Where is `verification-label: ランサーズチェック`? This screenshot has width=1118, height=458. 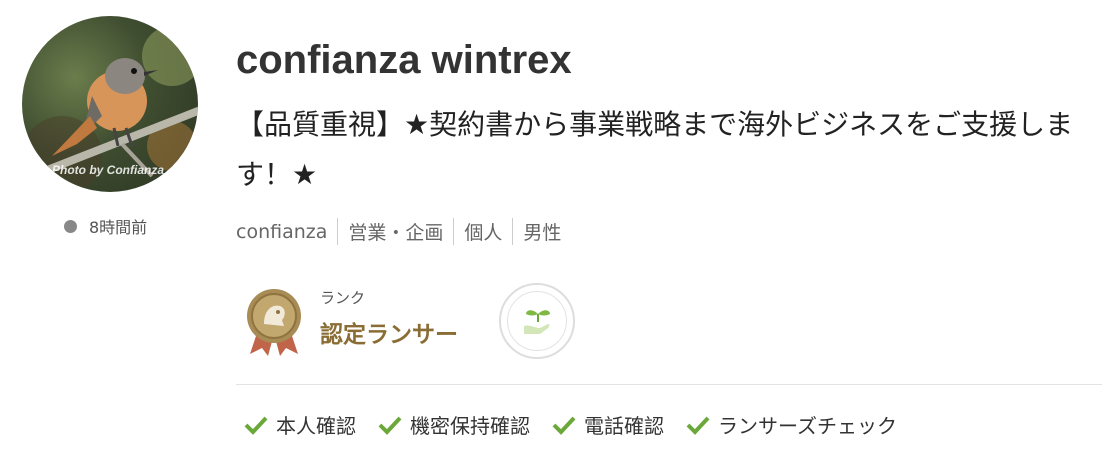
verification-label: ランサーズチェック is located at coordinates (807, 426).